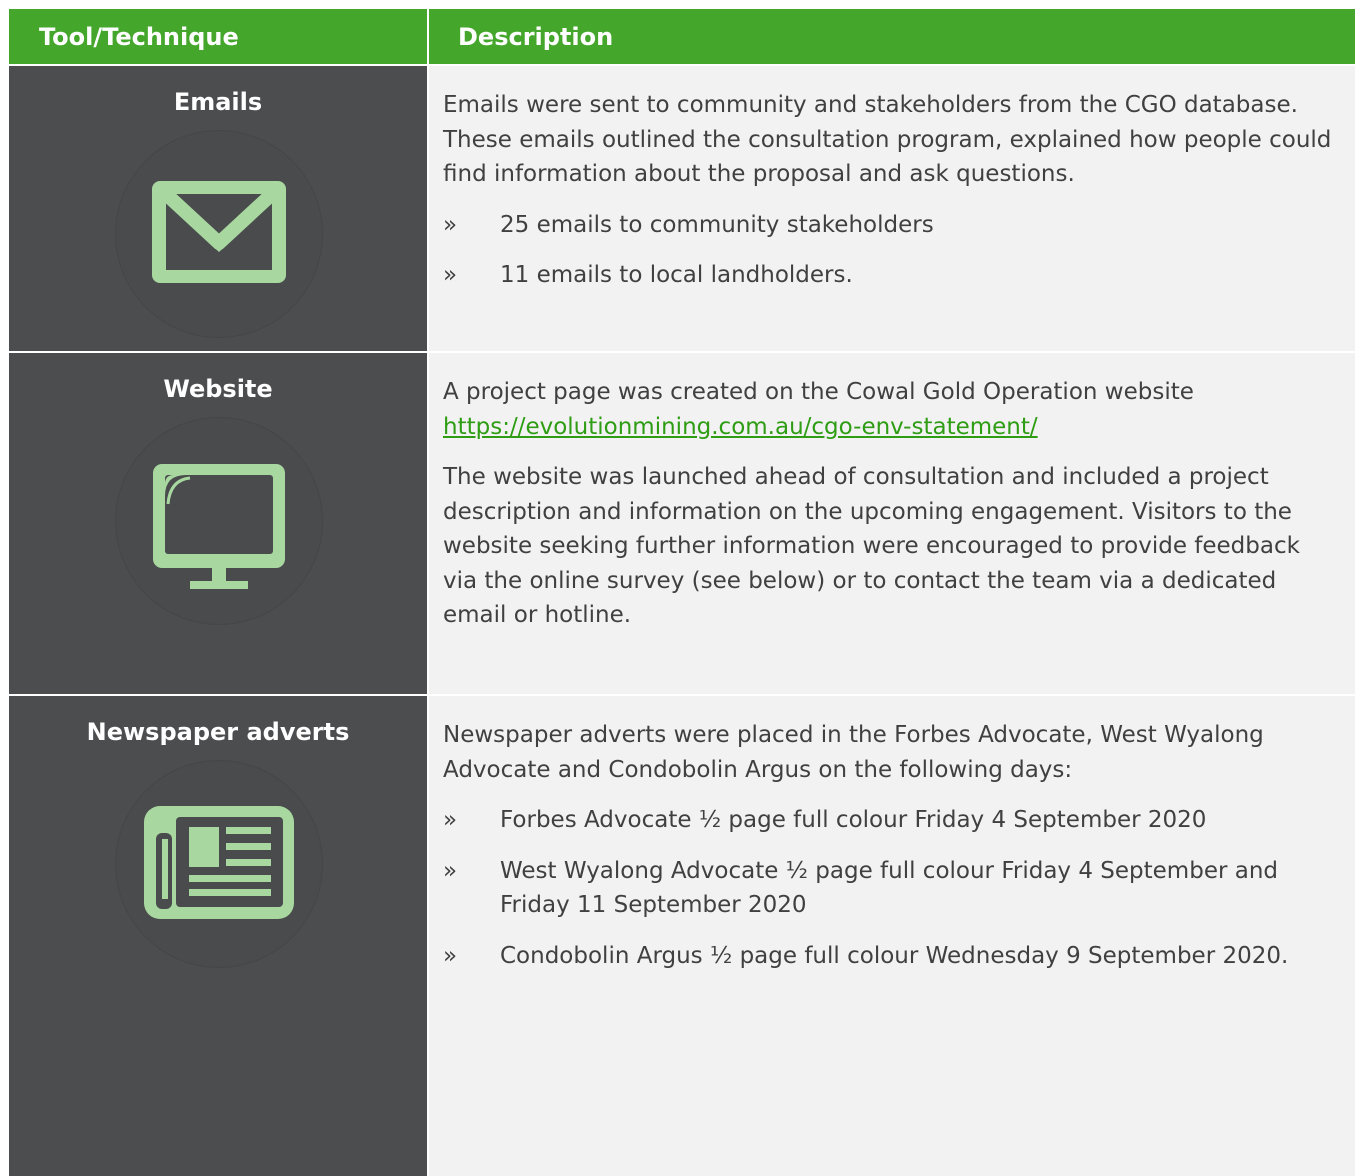 This screenshot has width=1355, height=1176. I want to click on tool-cell-newspaper: Newspaper adverts, so click(218, 936).